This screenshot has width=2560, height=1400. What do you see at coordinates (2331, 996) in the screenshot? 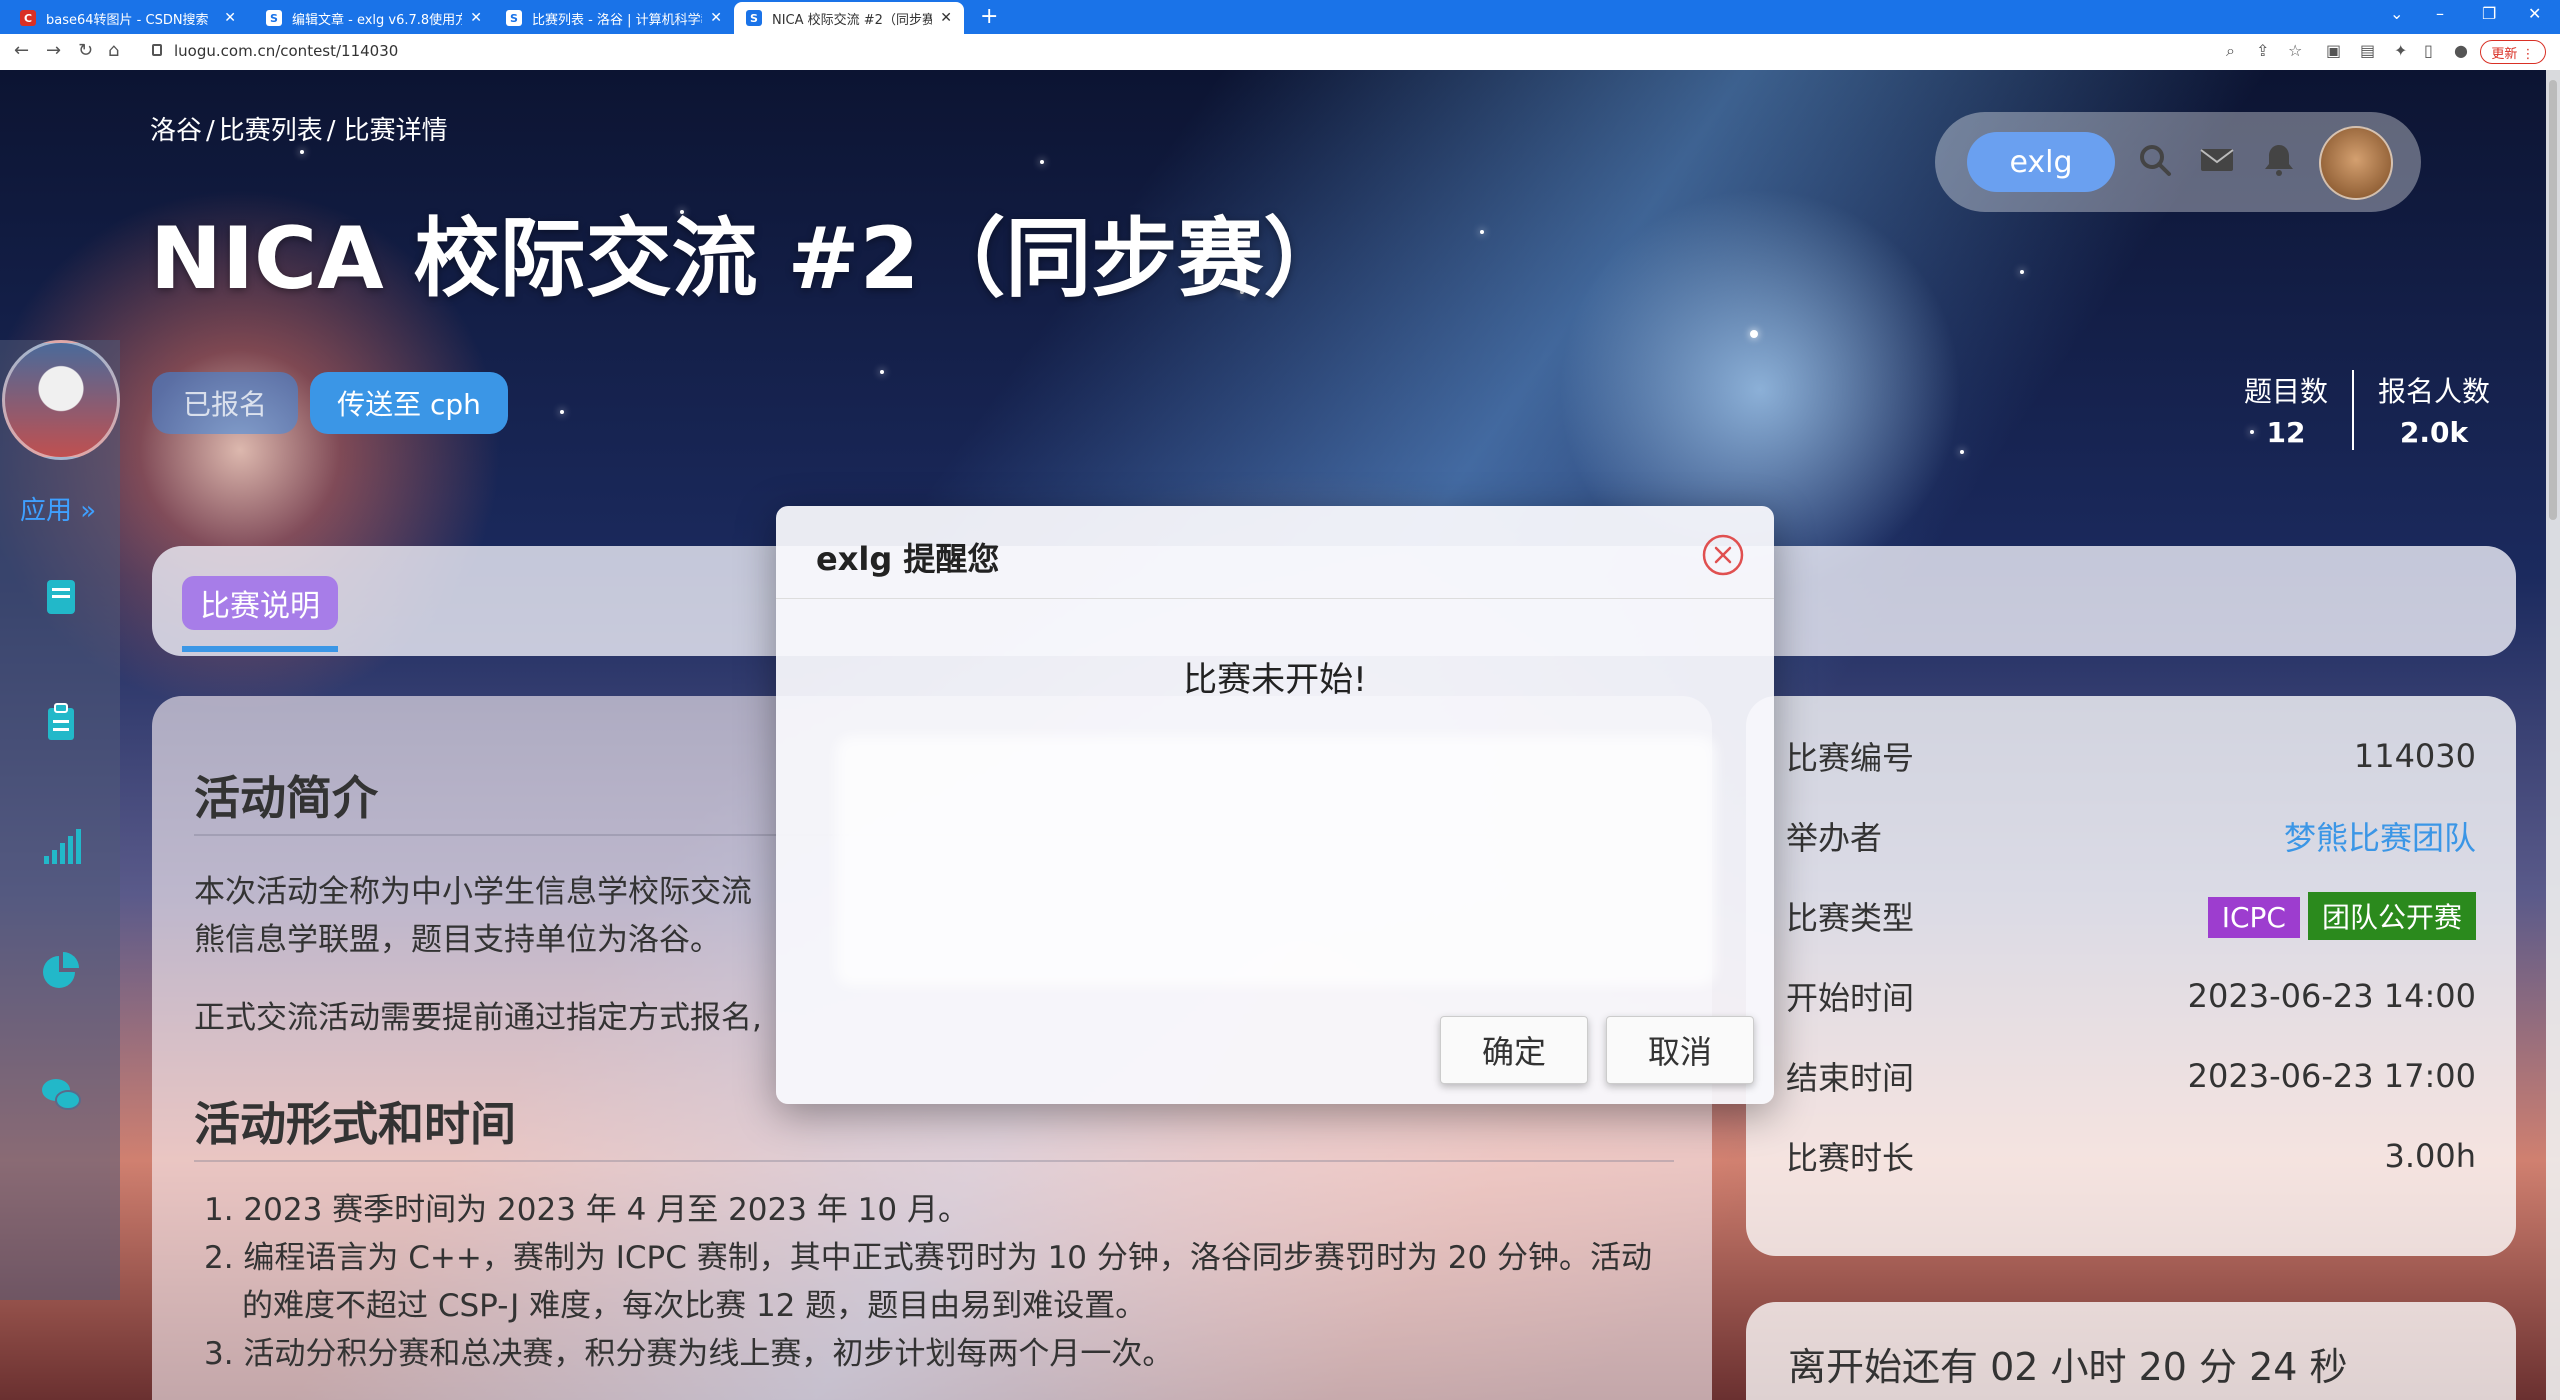
I see `start-time-value: 2023-06-23 14:00` at bounding box center [2331, 996].